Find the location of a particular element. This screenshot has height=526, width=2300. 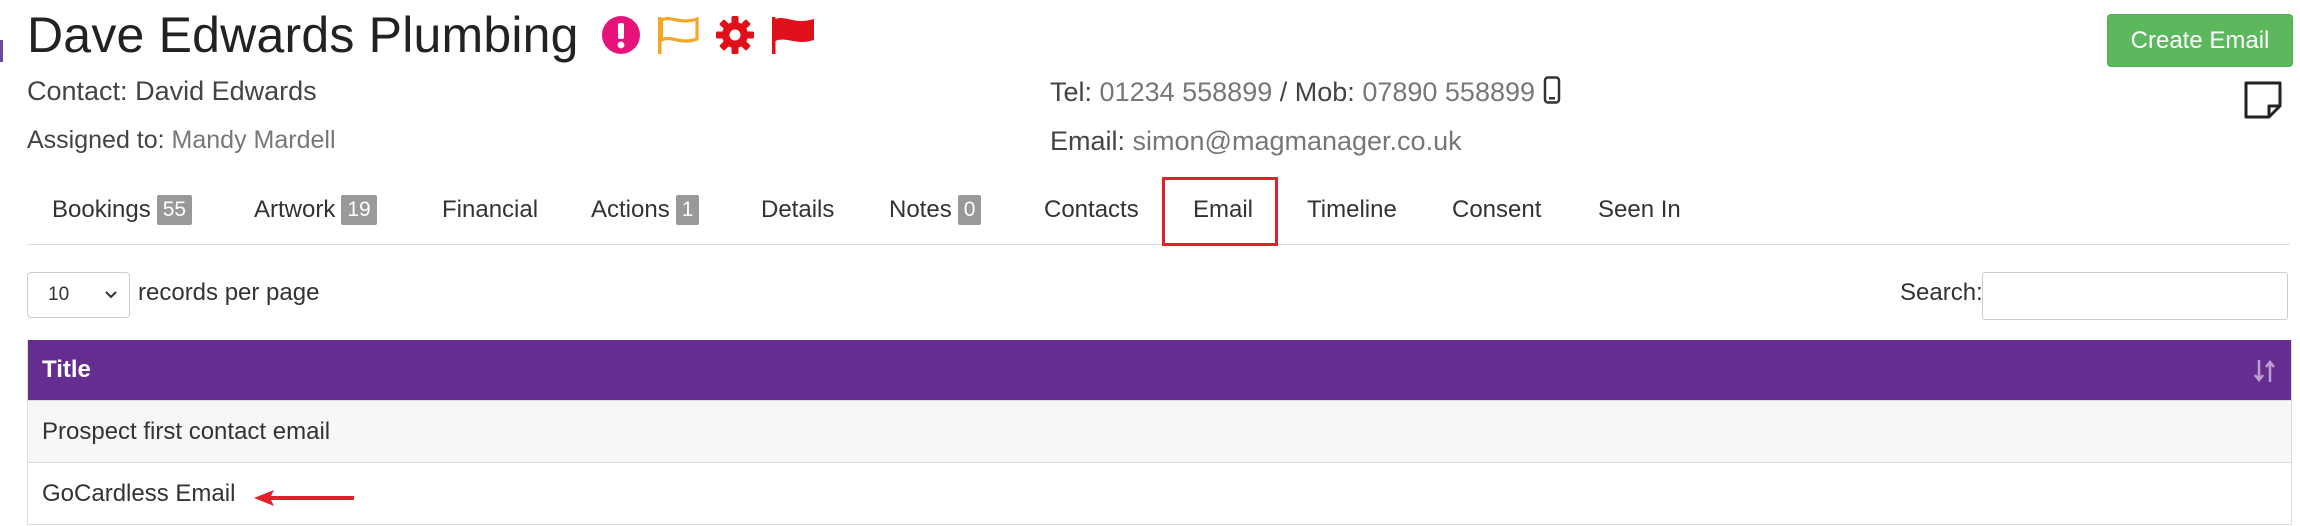

red-arrow-annotation is located at coordinates (304, 500).